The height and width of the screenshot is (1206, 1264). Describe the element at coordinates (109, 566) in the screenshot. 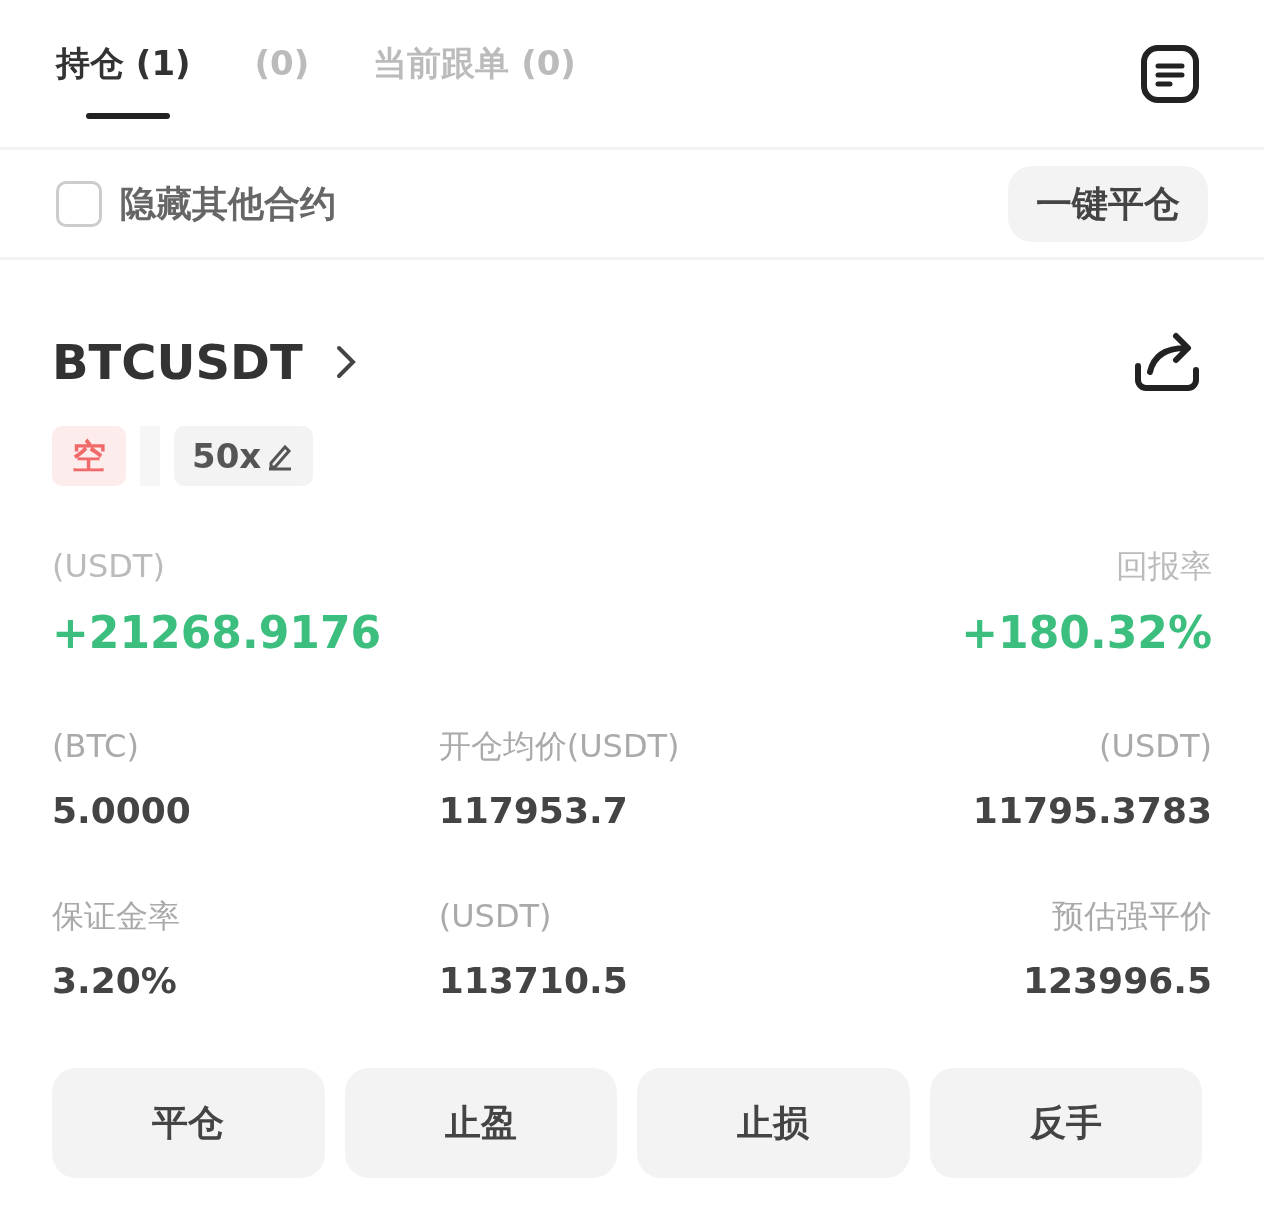

I see `pnl-label: (USDT)` at that location.